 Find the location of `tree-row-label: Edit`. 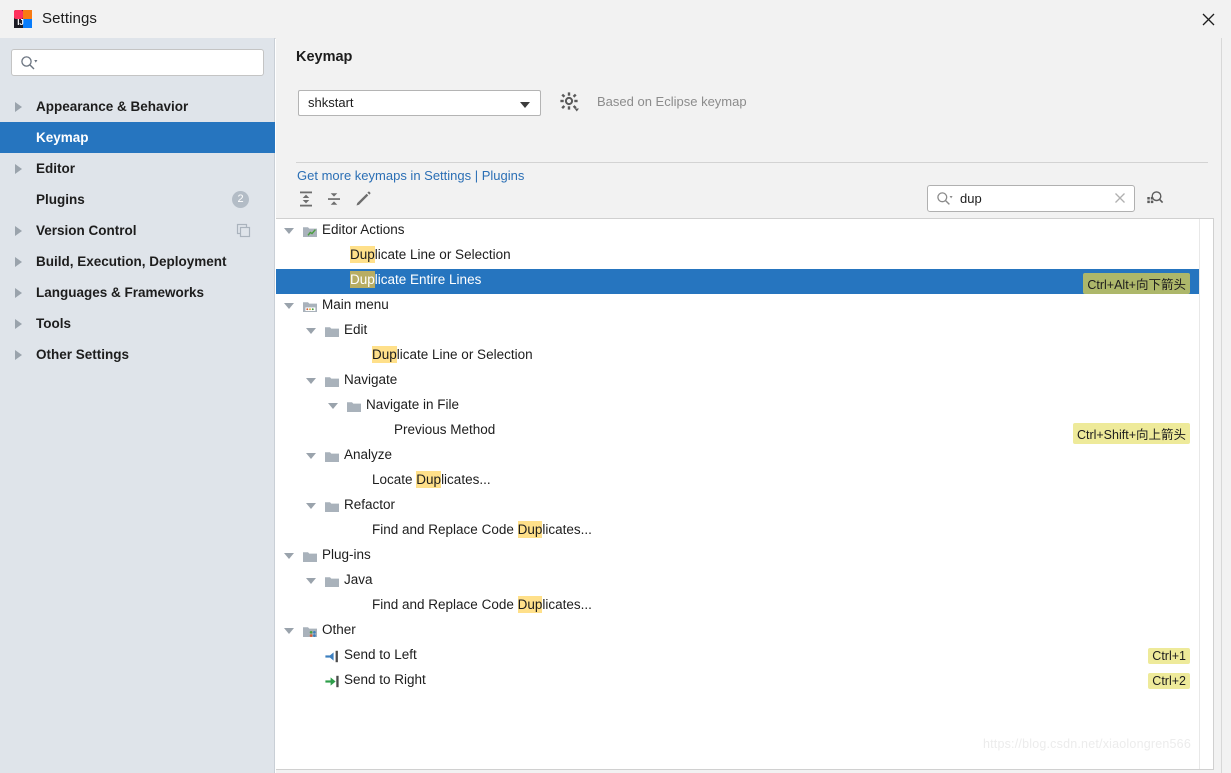

tree-row-label: Edit is located at coordinates (356, 329).